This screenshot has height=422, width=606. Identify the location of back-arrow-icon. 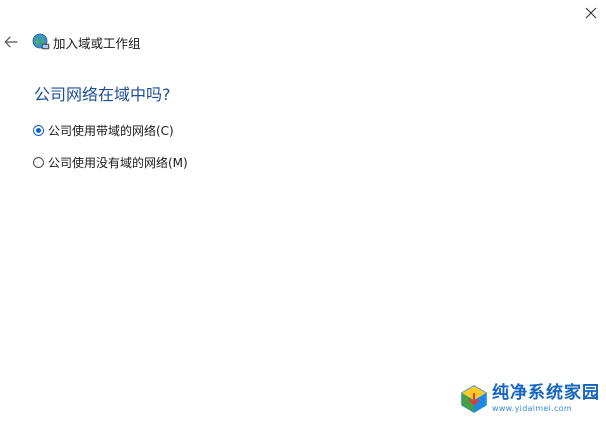
(11, 42).